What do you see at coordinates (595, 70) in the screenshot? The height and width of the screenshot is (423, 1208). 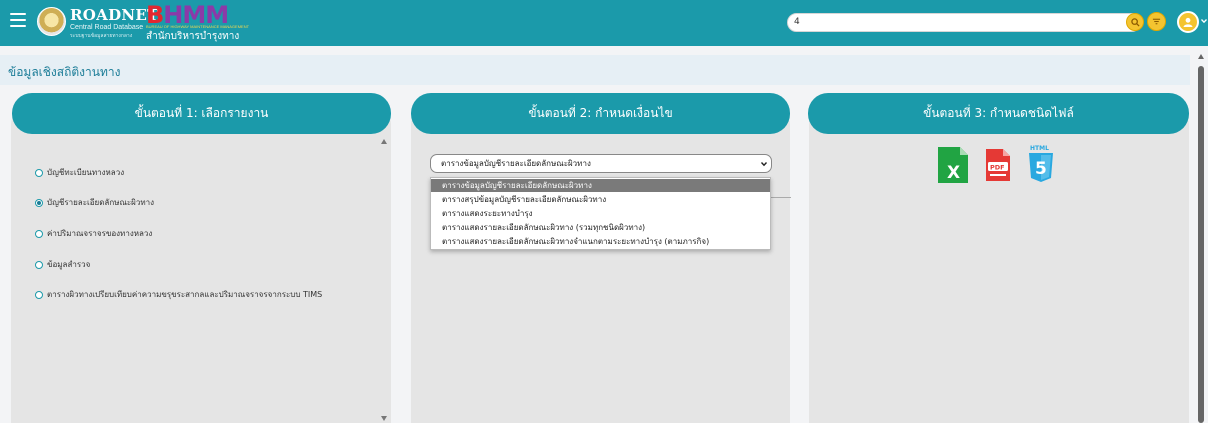 I see `page-header: ข้อมูลเชิงสถิติงานทาง` at bounding box center [595, 70].